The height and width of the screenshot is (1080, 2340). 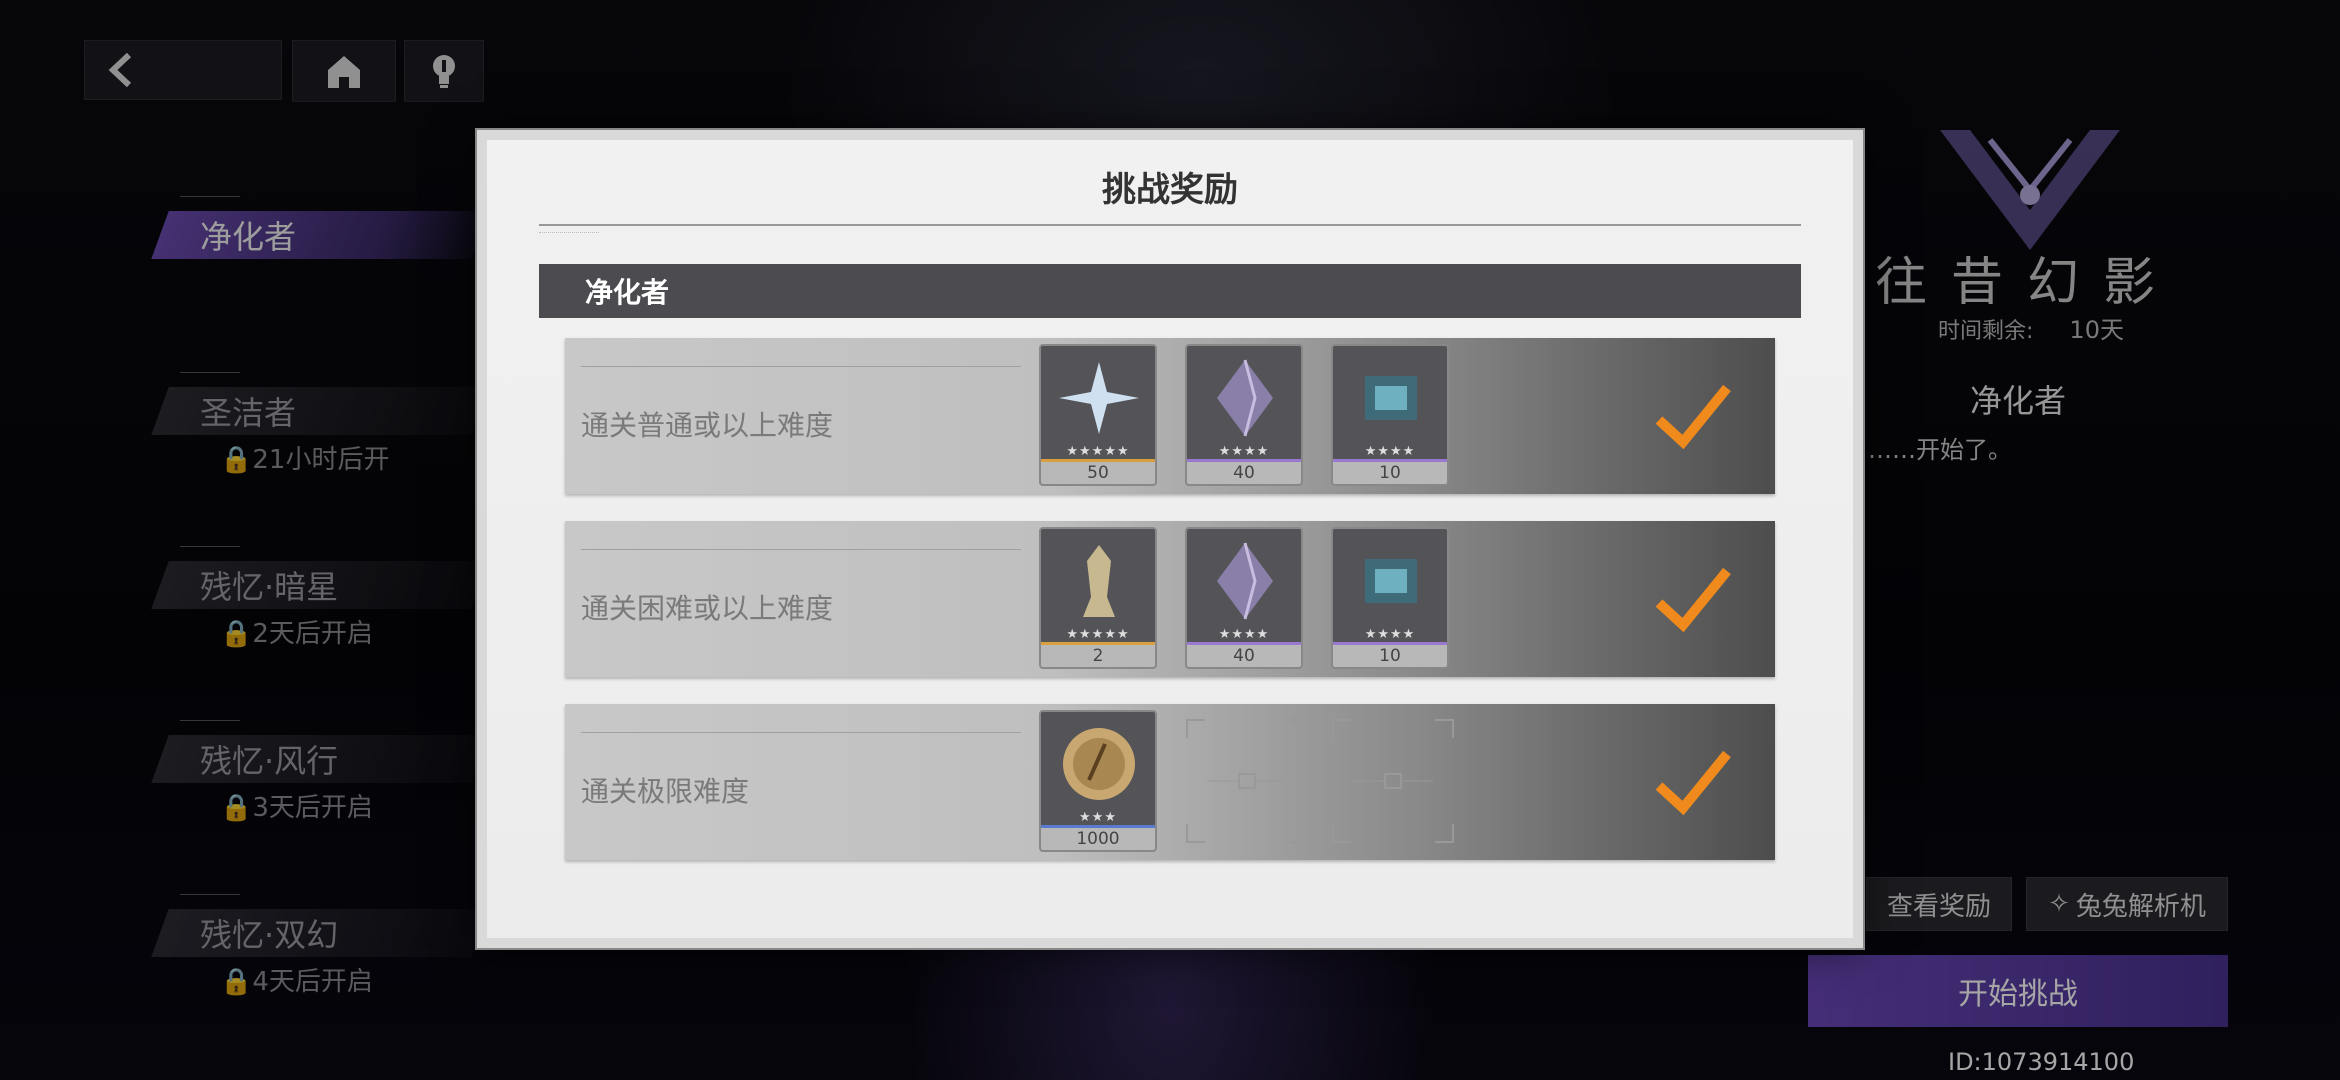 What do you see at coordinates (1098, 473) in the screenshot?
I see `item-count: 50` at bounding box center [1098, 473].